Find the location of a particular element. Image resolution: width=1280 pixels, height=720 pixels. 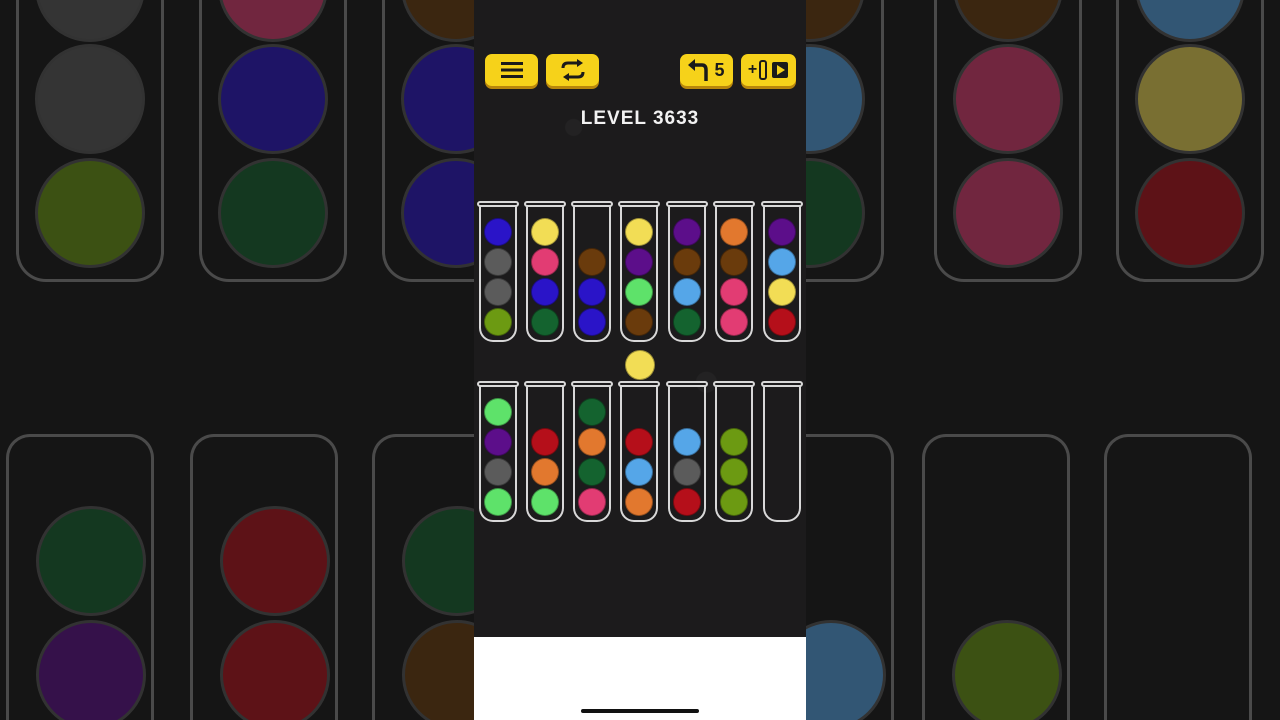

video-play-icon is located at coordinates (780, 70).